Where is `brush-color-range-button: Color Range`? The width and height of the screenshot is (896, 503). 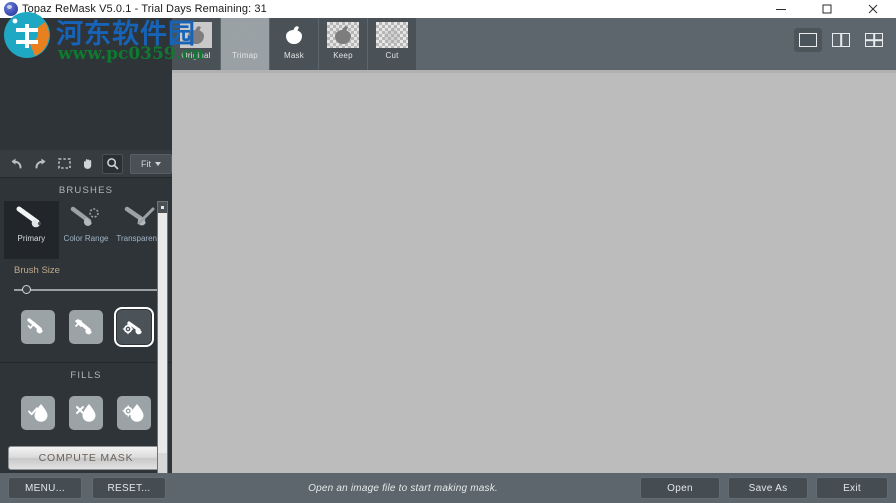 brush-color-range-button: Color Range is located at coordinates (86, 230).